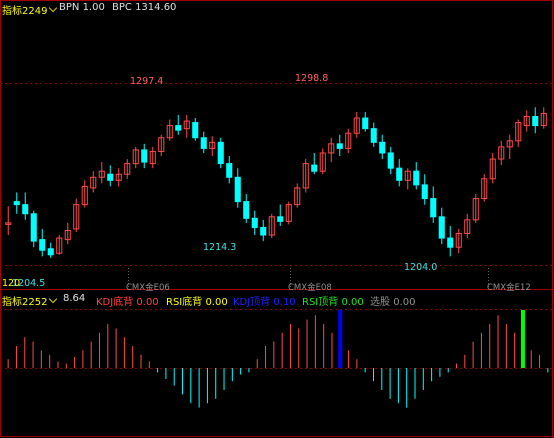 The width and height of the screenshot is (554, 438). I want to click on sub-indicator-value: 8.64, so click(74, 298).